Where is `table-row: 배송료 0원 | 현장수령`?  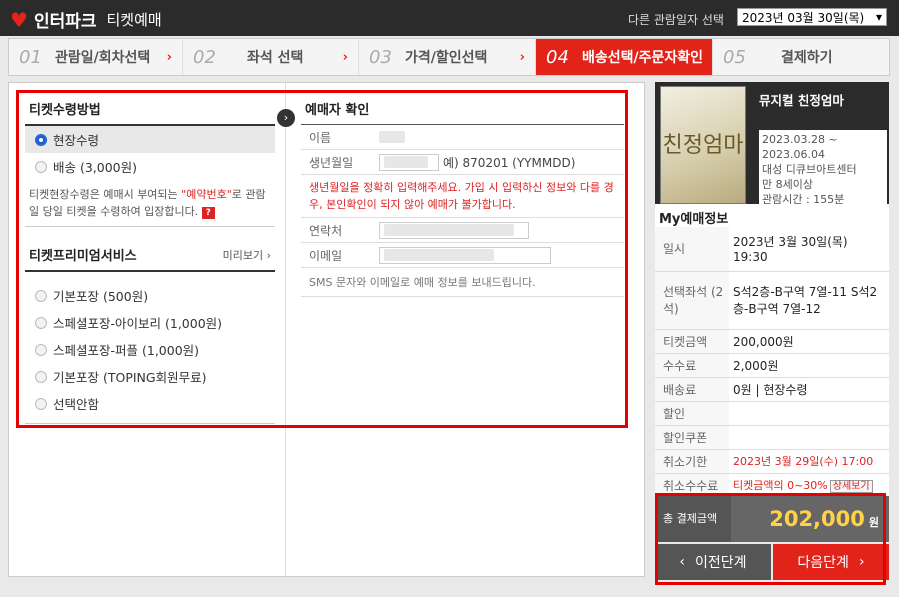
table-row: 배송료 0원 | 현장수령 is located at coordinates (772, 389).